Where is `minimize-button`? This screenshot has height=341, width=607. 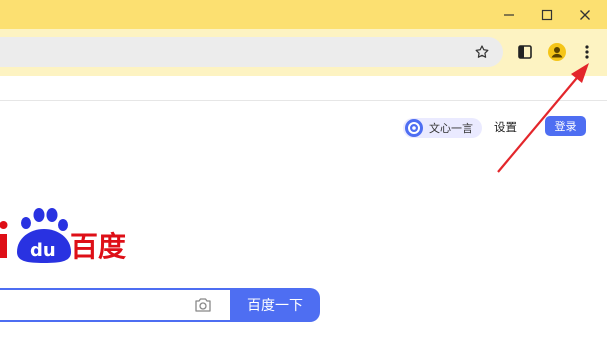
minimize-button is located at coordinates (509, 14).